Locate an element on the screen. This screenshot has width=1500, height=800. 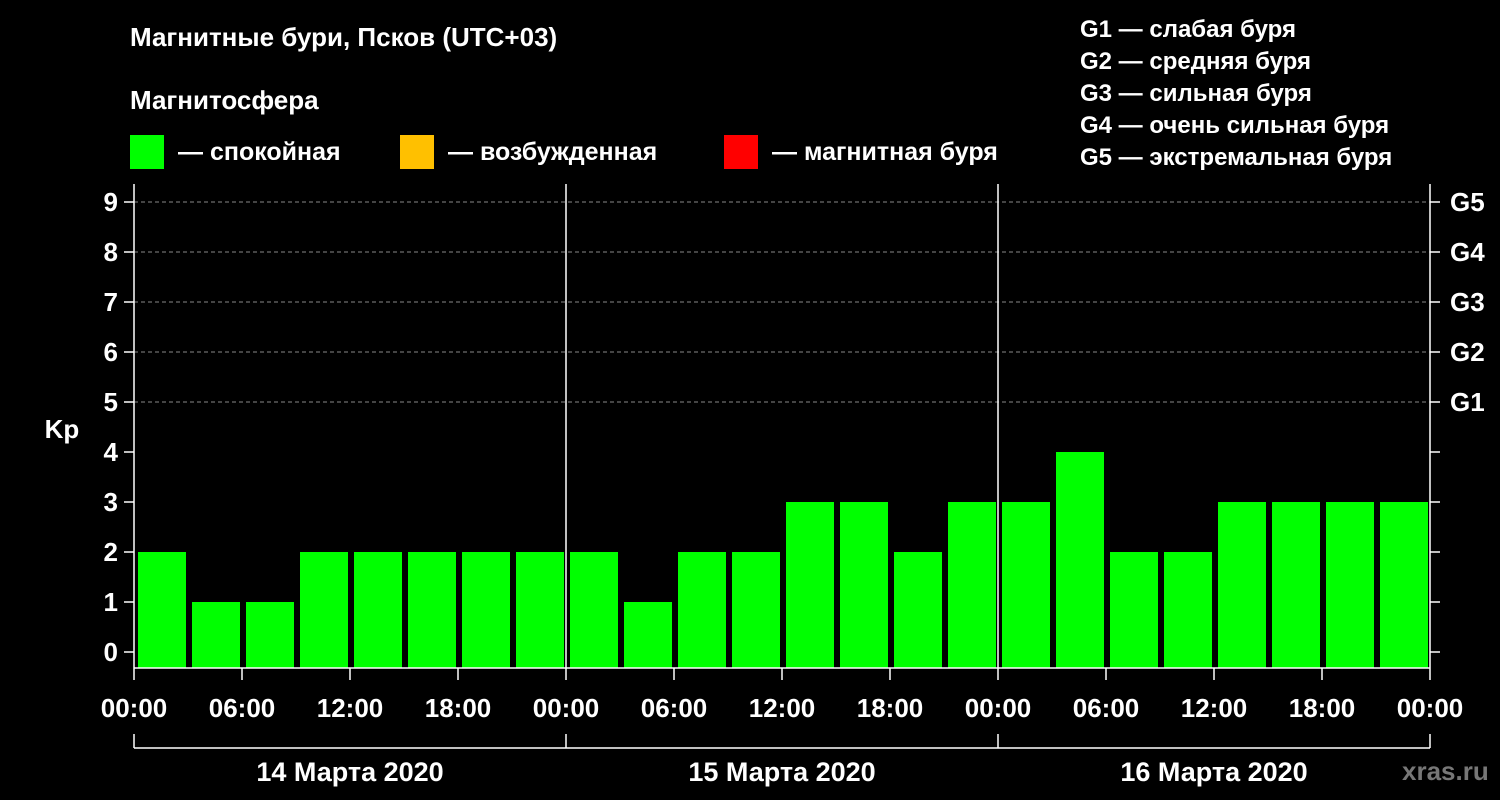
y-tick-label: 9 is located at coordinates (111, 202).